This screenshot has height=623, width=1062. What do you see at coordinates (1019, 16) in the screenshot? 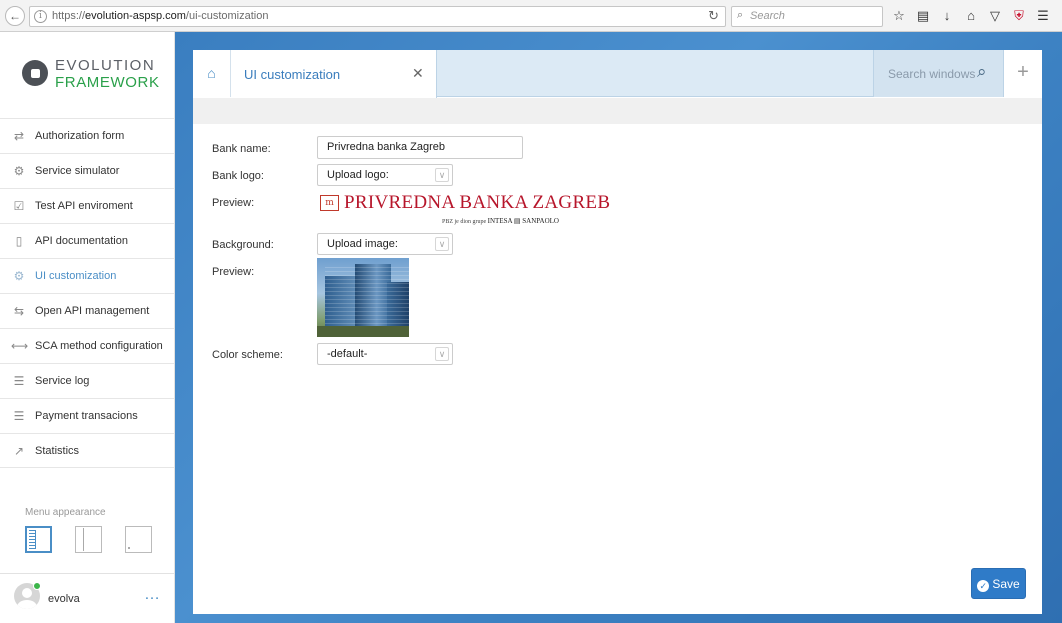
I see `ublock-icon: ⛨` at bounding box center [1019, 16].